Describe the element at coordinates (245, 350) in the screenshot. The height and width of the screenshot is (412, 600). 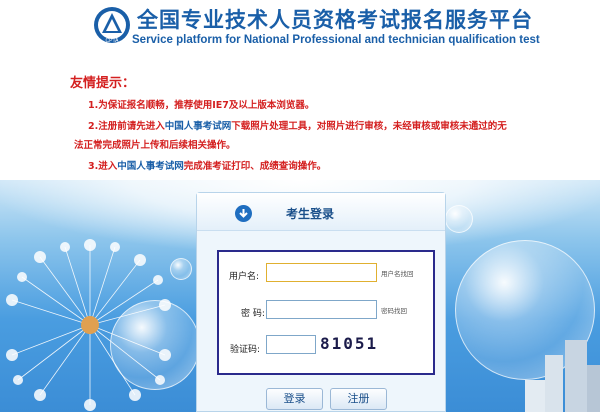
I see `captcha-label: 验证码:` at that location.